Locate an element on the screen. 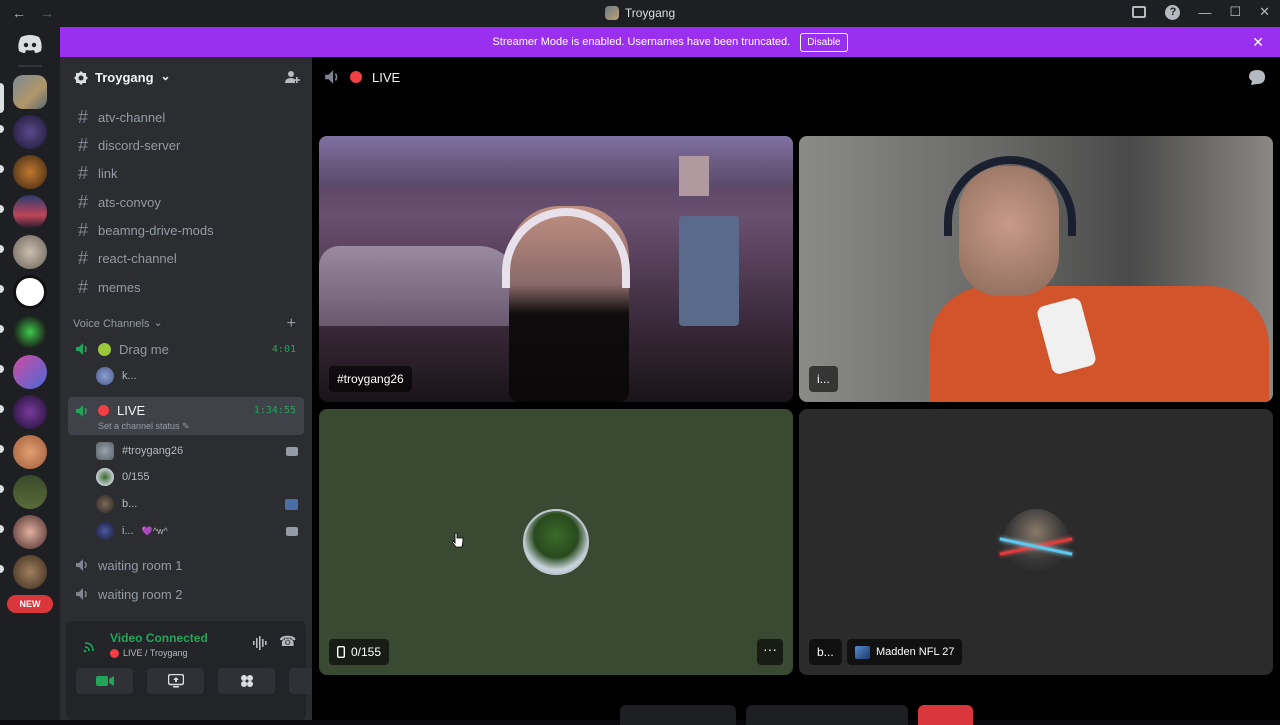 Image resolution: width=1280 pixels, height=725 pixels. voice-user-name: 0/155 is located at coordinates (136, 477).